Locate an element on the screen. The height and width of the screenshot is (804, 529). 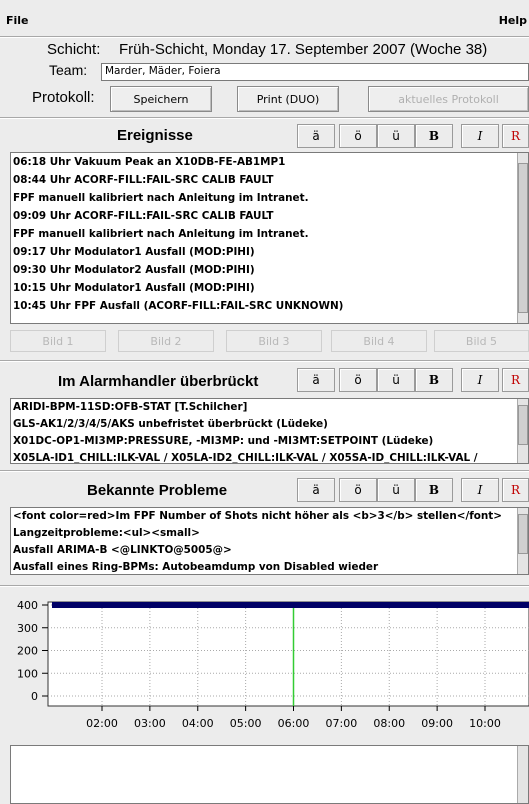
bild-5-button: Bild 5 is located at coordinates (481, 341).